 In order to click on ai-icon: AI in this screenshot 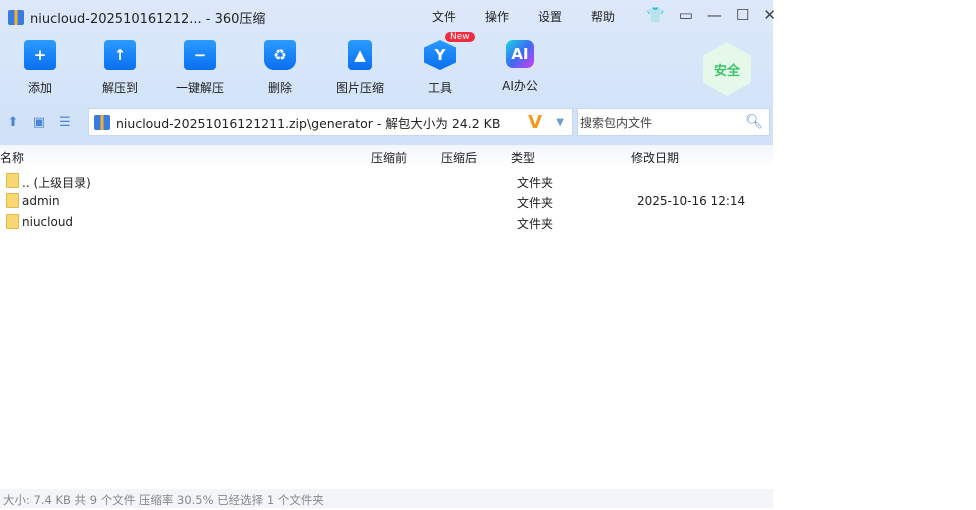, I will do `click(520, 54)`.